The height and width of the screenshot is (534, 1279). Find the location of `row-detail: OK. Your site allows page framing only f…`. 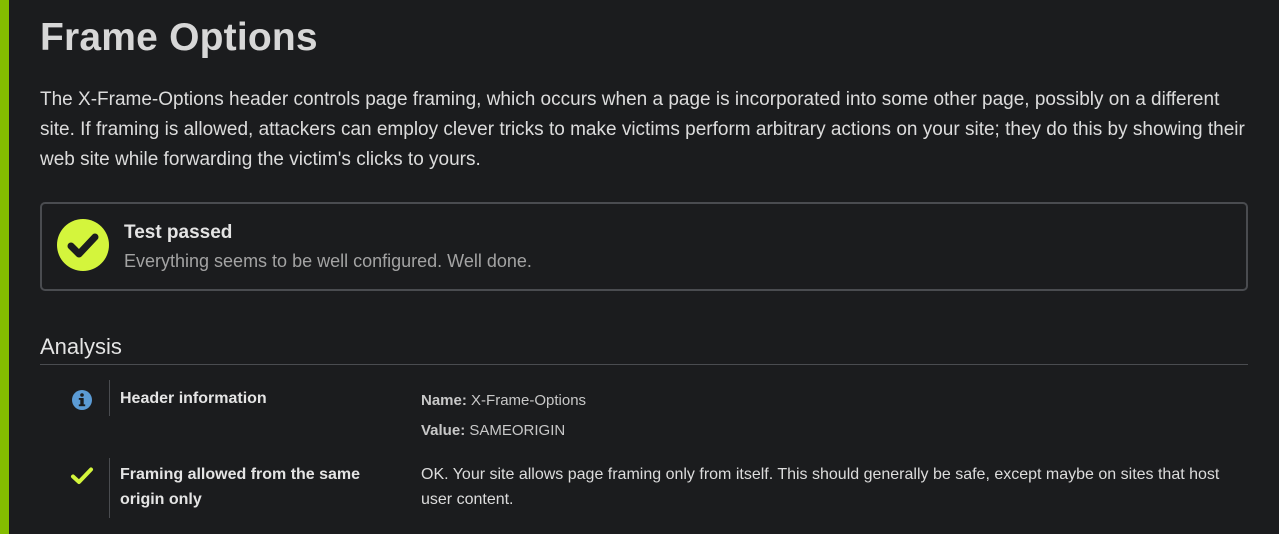

row-detail: OK. Your site allows page framing only f… is located at coordinates (820, 487).